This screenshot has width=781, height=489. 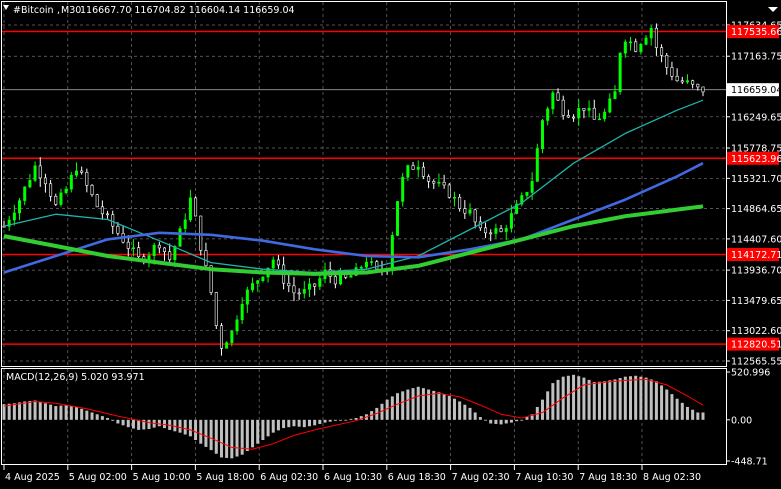 I want to click on y-tick-label: 114407.60, so click(x=756, y=239).